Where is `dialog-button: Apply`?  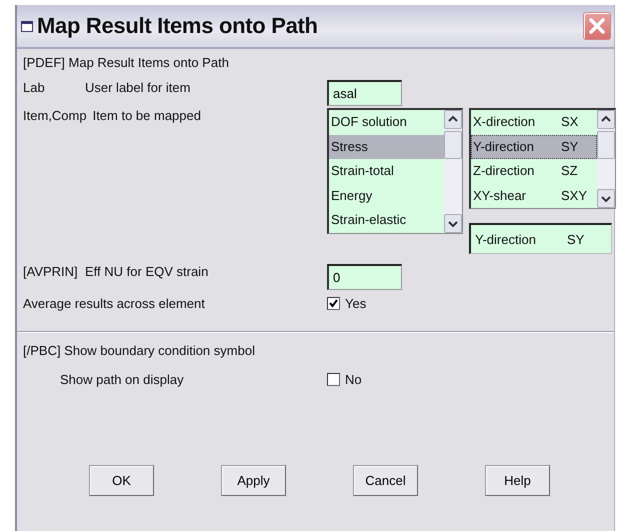 dialog-button: Apply is located at coordinates (253, 480).